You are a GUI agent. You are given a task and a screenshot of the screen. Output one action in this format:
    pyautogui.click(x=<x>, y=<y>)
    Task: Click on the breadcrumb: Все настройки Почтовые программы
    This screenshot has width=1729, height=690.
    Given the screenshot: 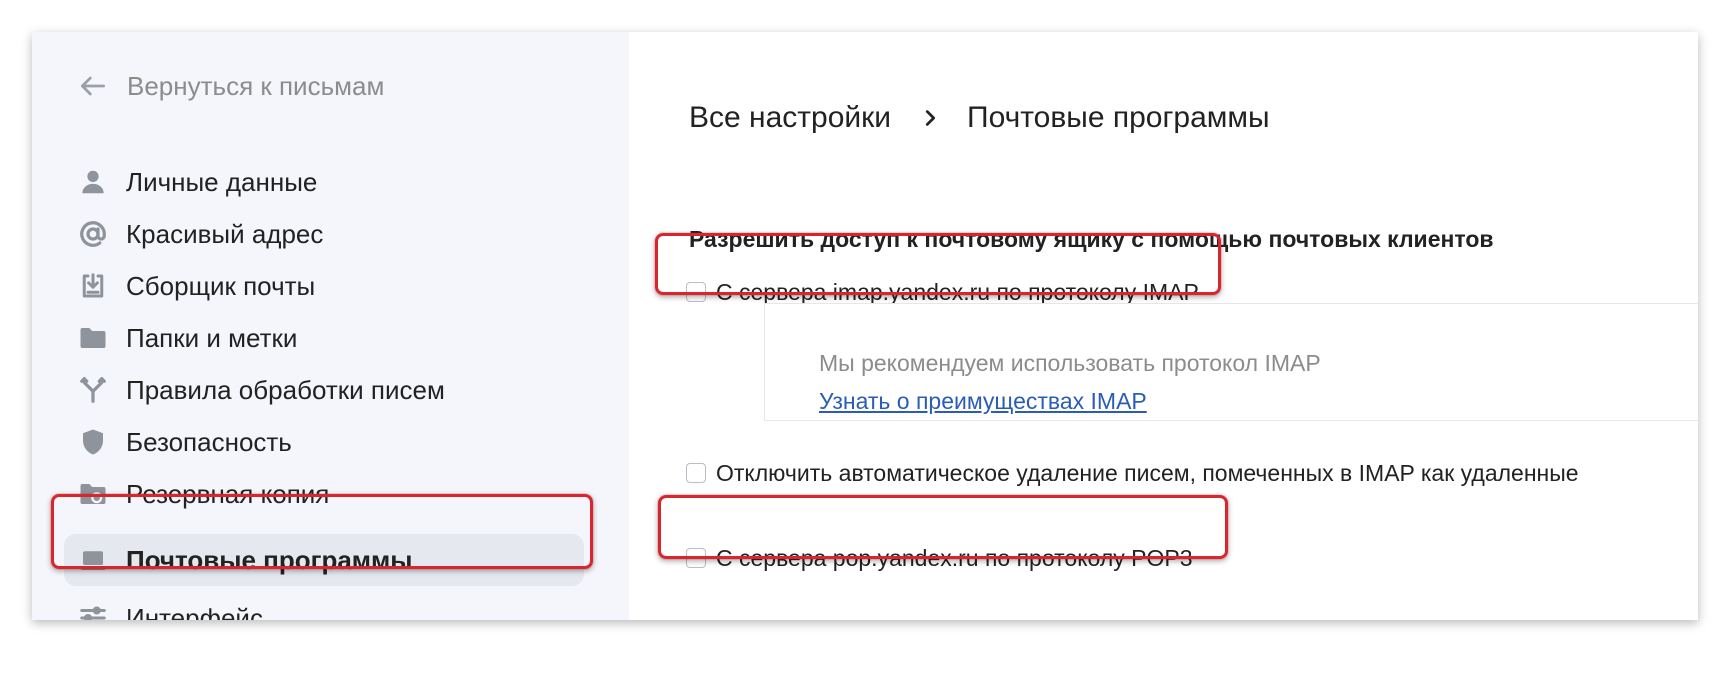 What is the action you would take?
    pyautogui.click(x=979, y=118)
    